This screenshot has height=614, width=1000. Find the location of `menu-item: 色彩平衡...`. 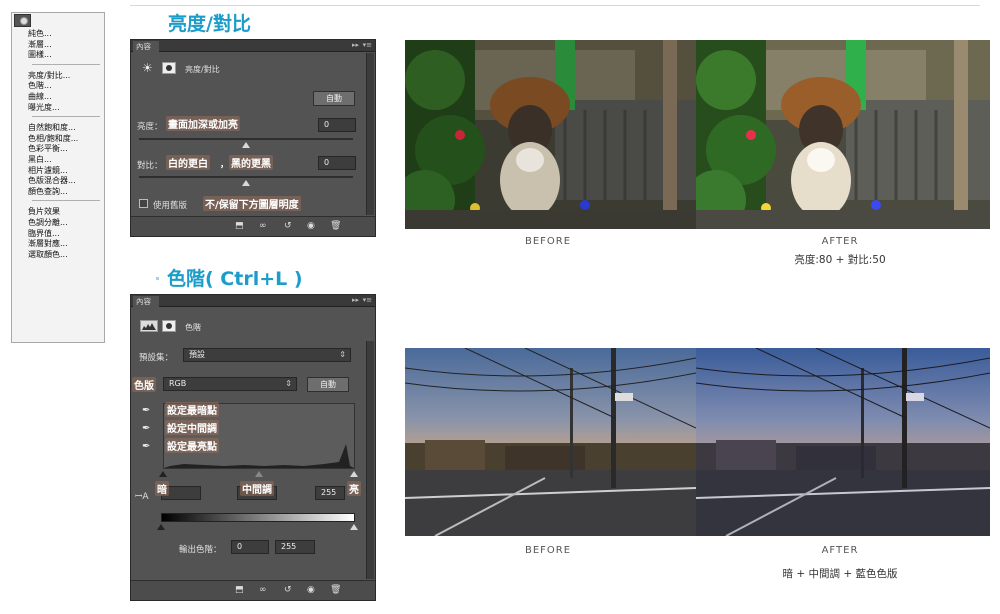

menu-item: 色彩平衡... is located at coordinates (58, 149).